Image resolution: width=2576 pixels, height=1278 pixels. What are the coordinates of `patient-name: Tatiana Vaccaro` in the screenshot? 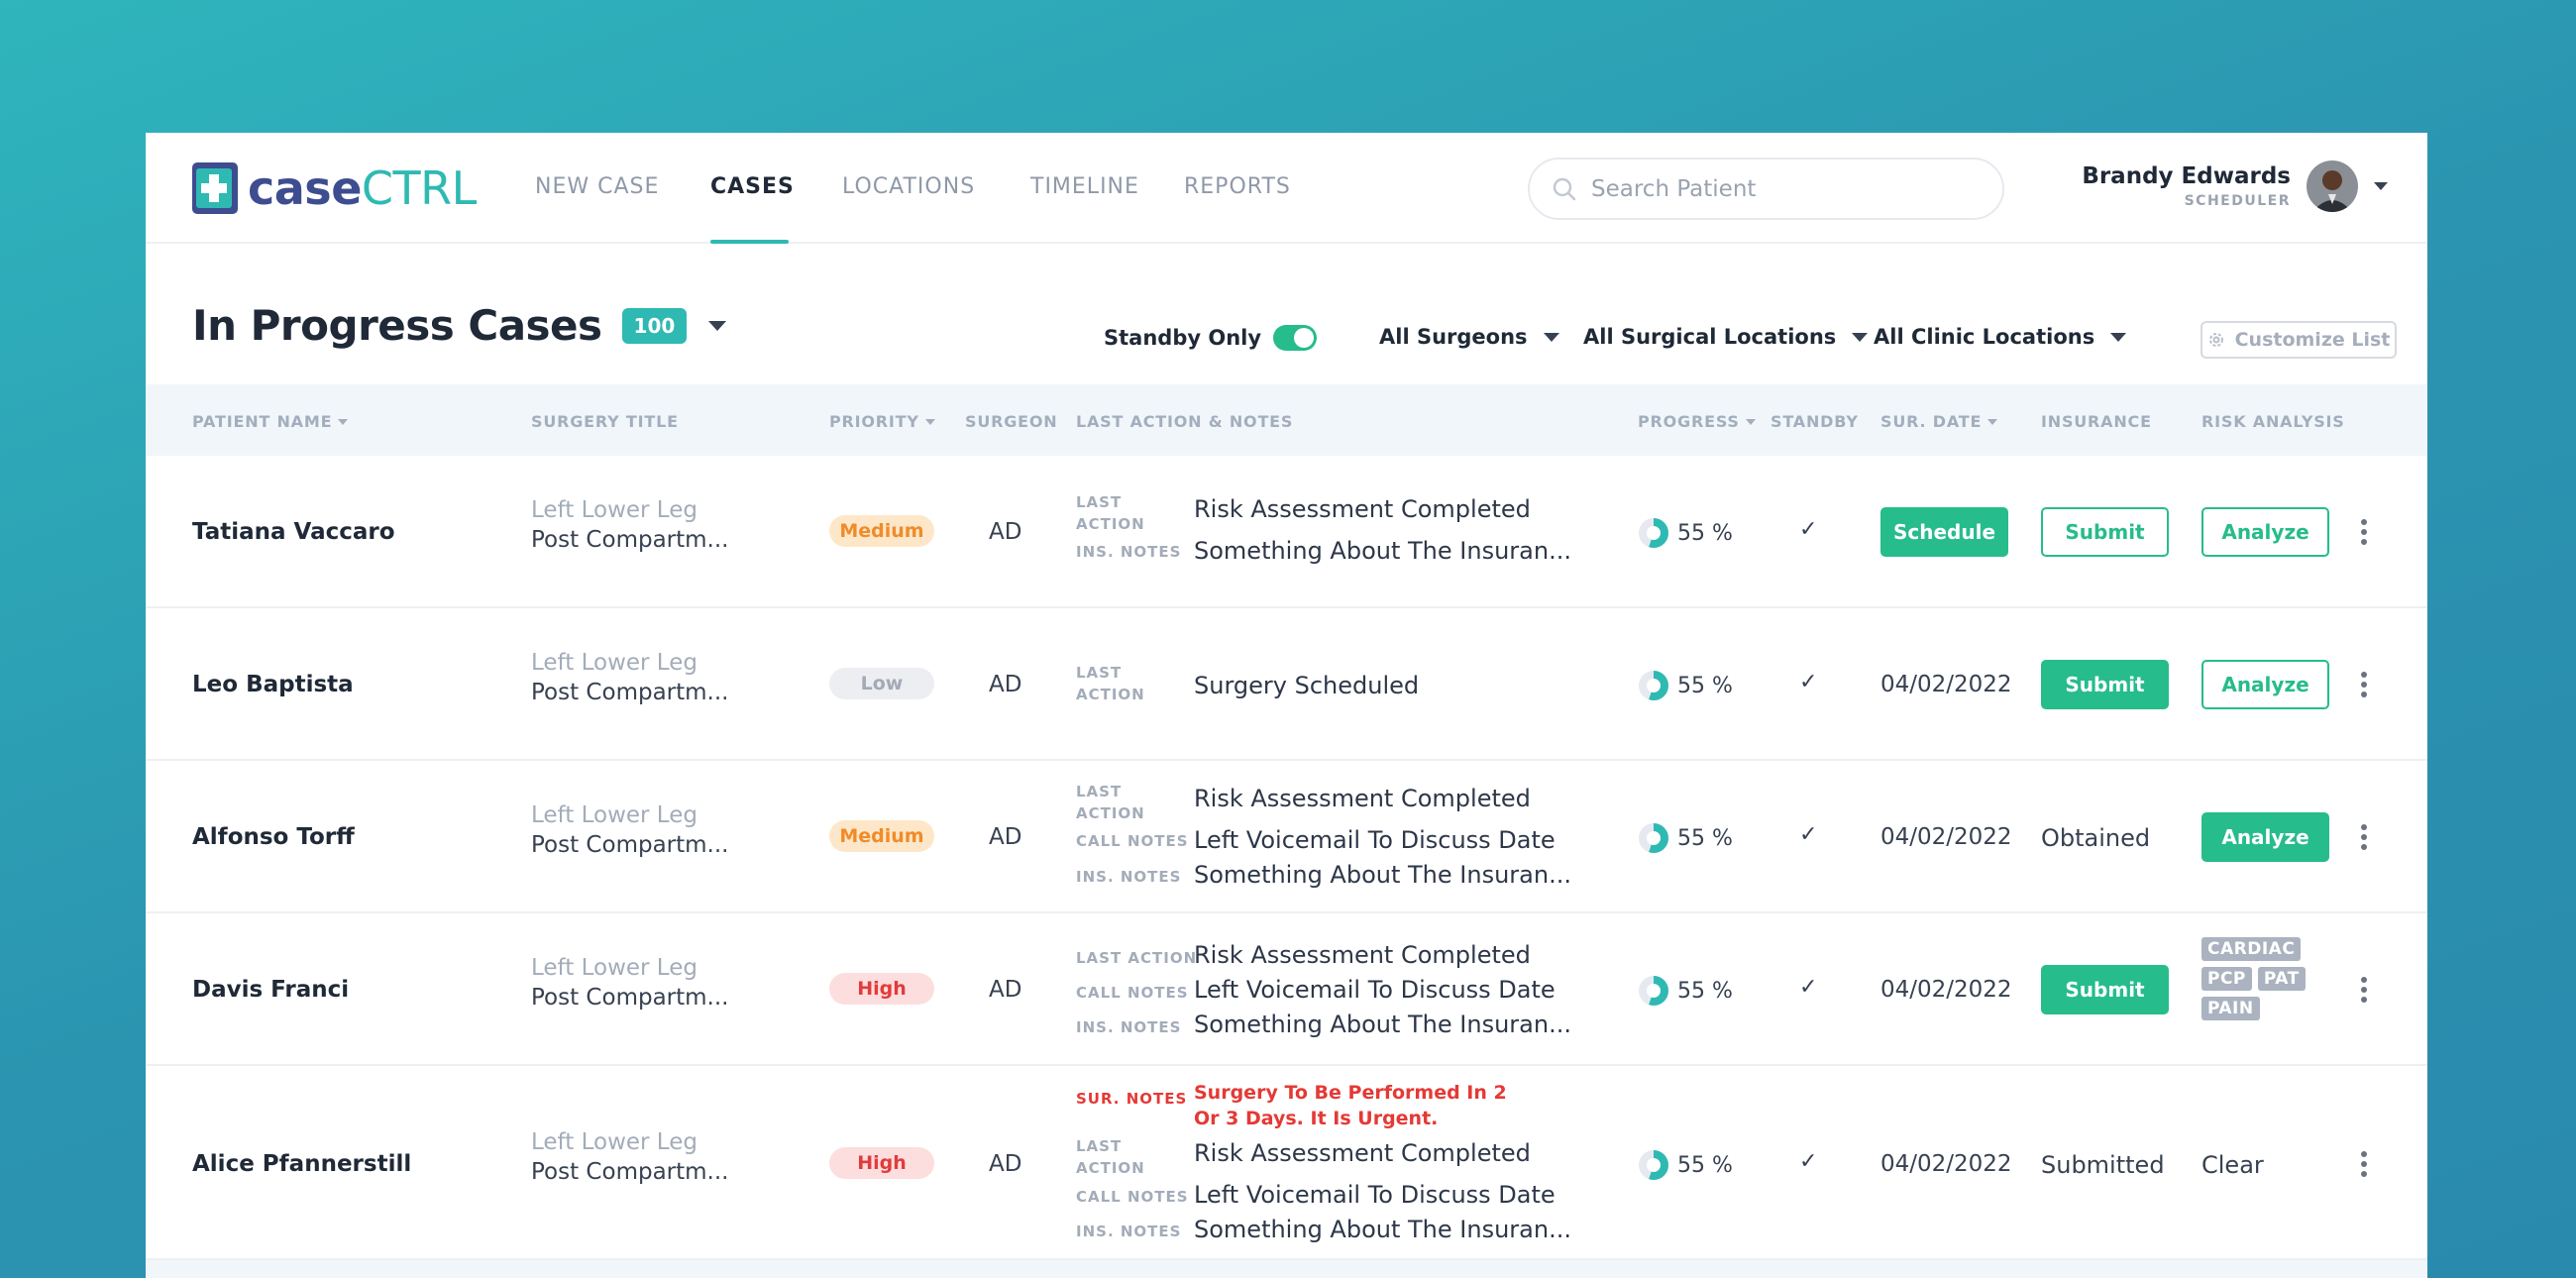 It's located at (294, 532).